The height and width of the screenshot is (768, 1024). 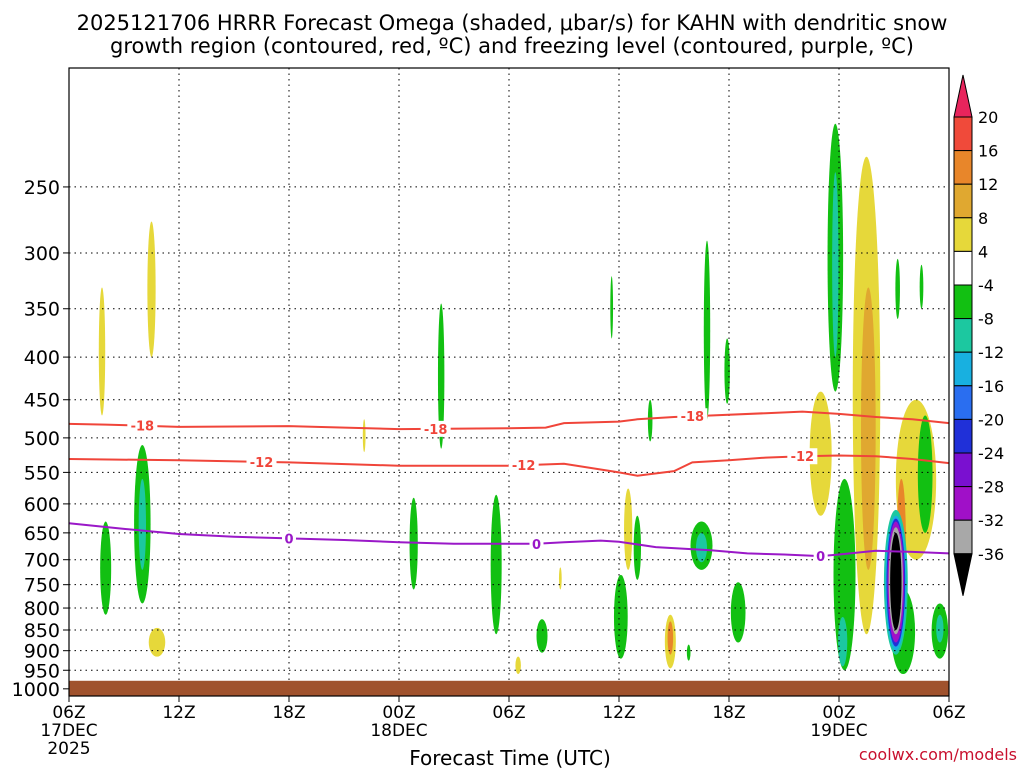 What do you see at coordinates (510, 757) in the screenshot?
I see `x-axis-label: Forecast Time (UTC)` at bounding box center [510, 757].